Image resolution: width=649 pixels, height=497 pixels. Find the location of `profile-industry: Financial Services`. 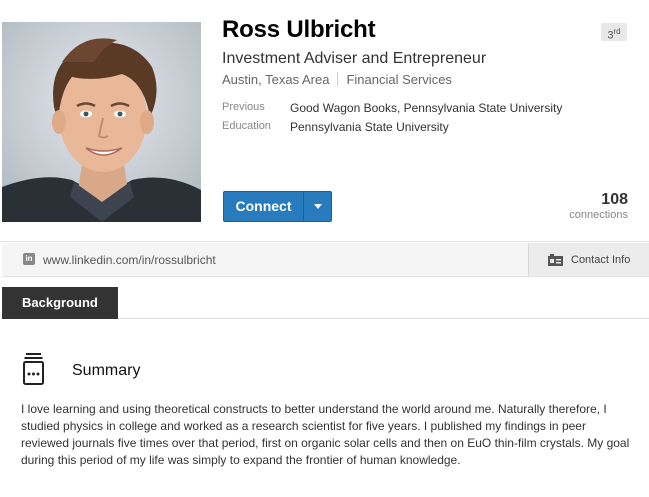

profile-industry: Financial Services is located at coordinates (399, 79).